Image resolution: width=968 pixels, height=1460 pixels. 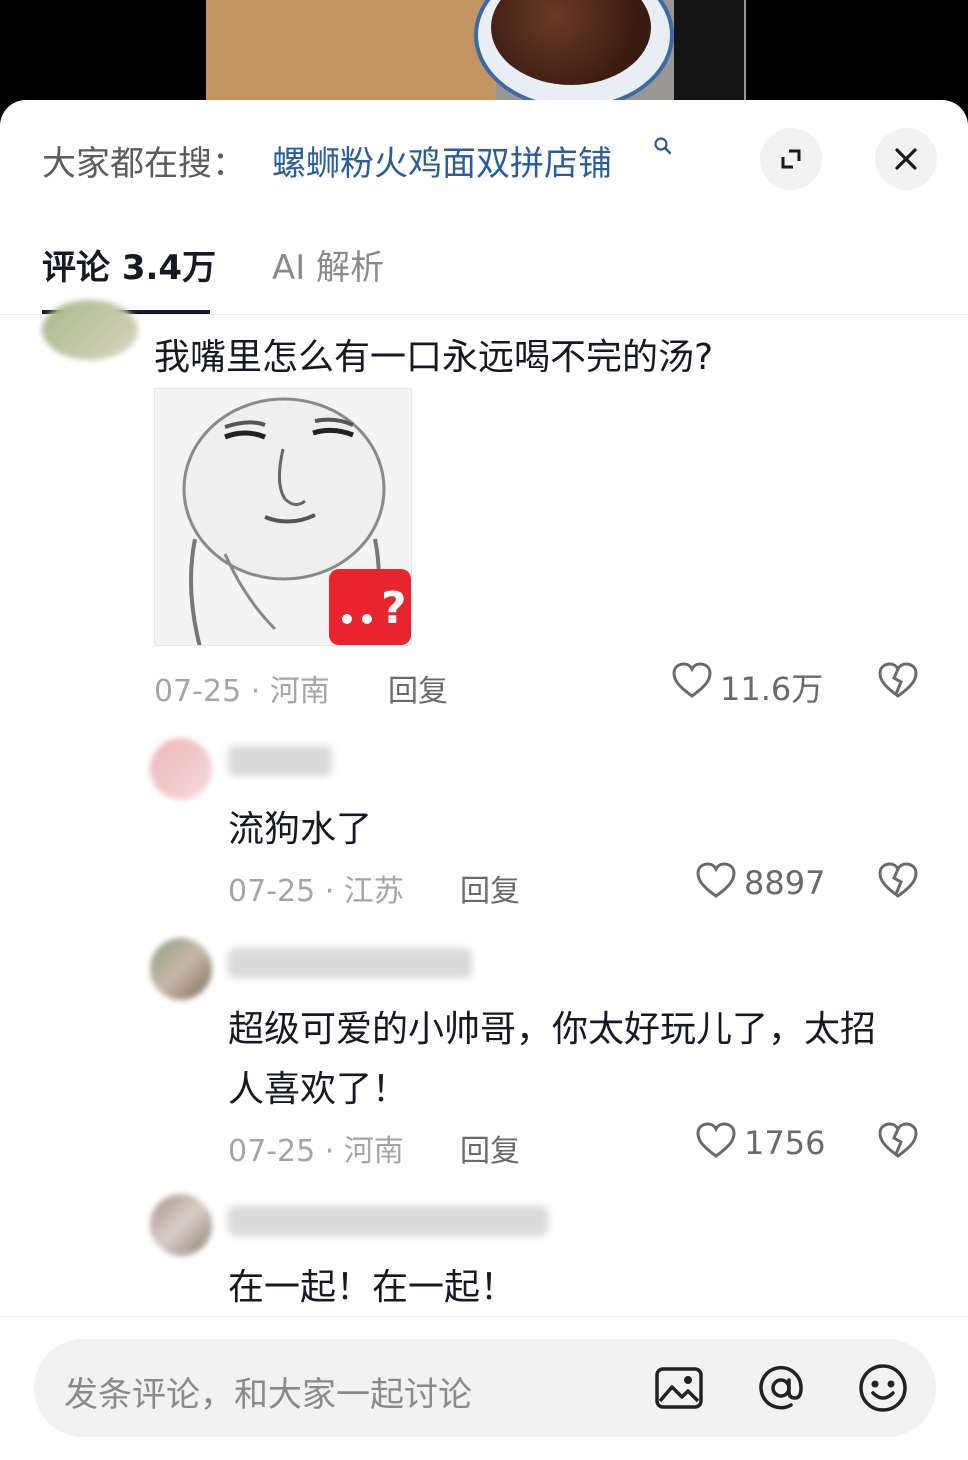 What do you see at coordinates (442, 160) in the screenshot?
I see `search-suggestion-link: 螺蛳粉火鸡面双拼店铺` at bounding box center [442, 160].